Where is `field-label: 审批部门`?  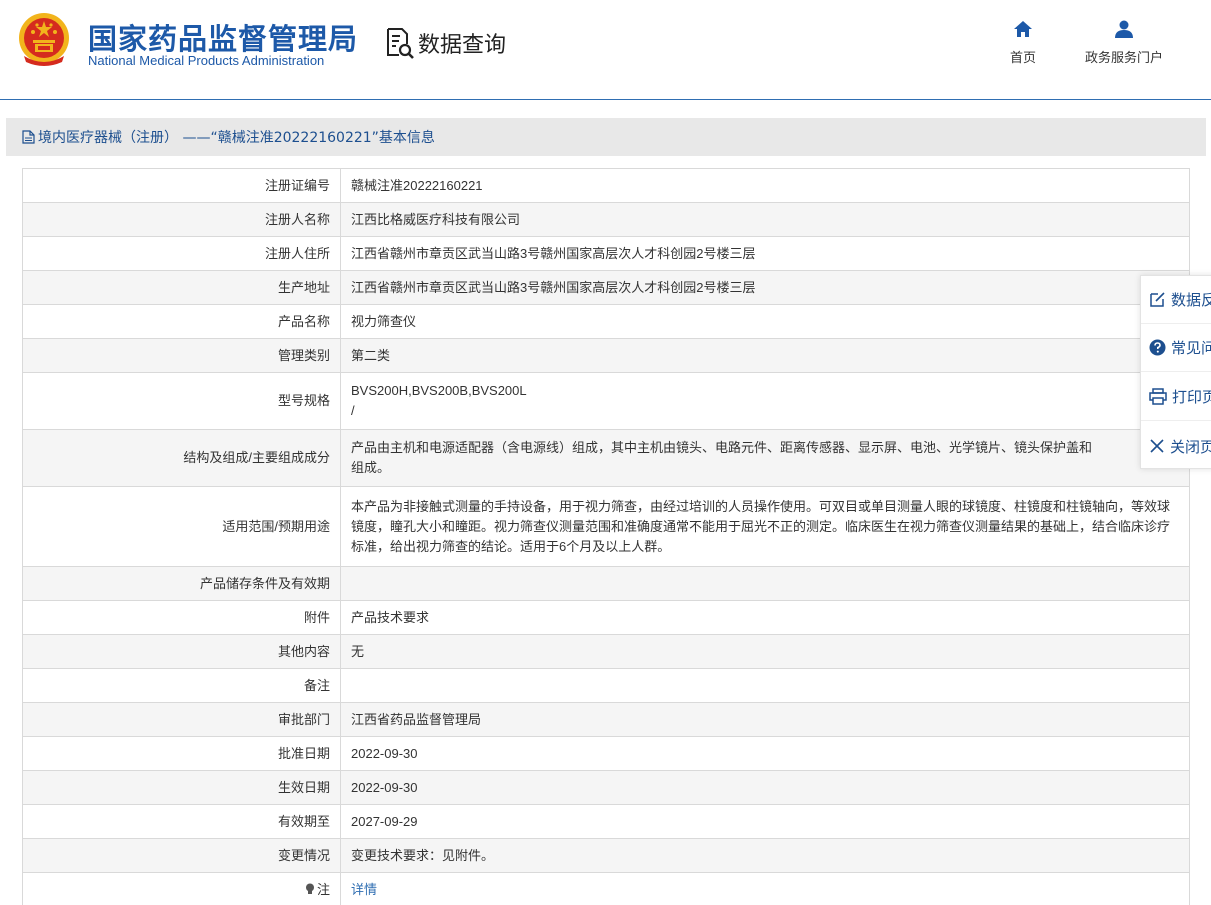
field-label: 审批部门 is located at coordinates (181, 719).